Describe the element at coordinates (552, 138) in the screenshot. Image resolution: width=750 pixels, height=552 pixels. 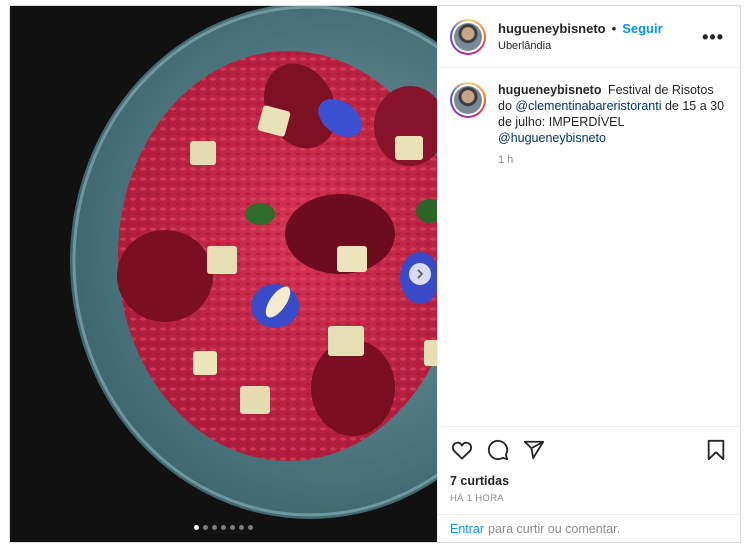
I see `mention-link: @hugueneybisneto` at that location.